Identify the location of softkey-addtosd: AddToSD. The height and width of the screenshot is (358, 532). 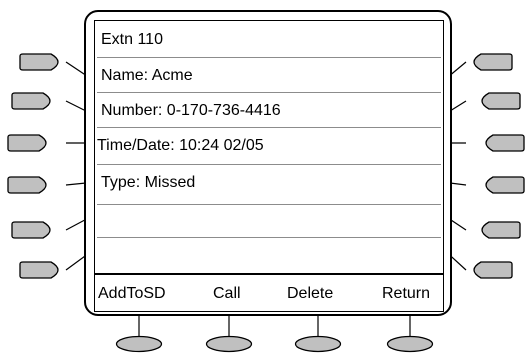
(132, 294).